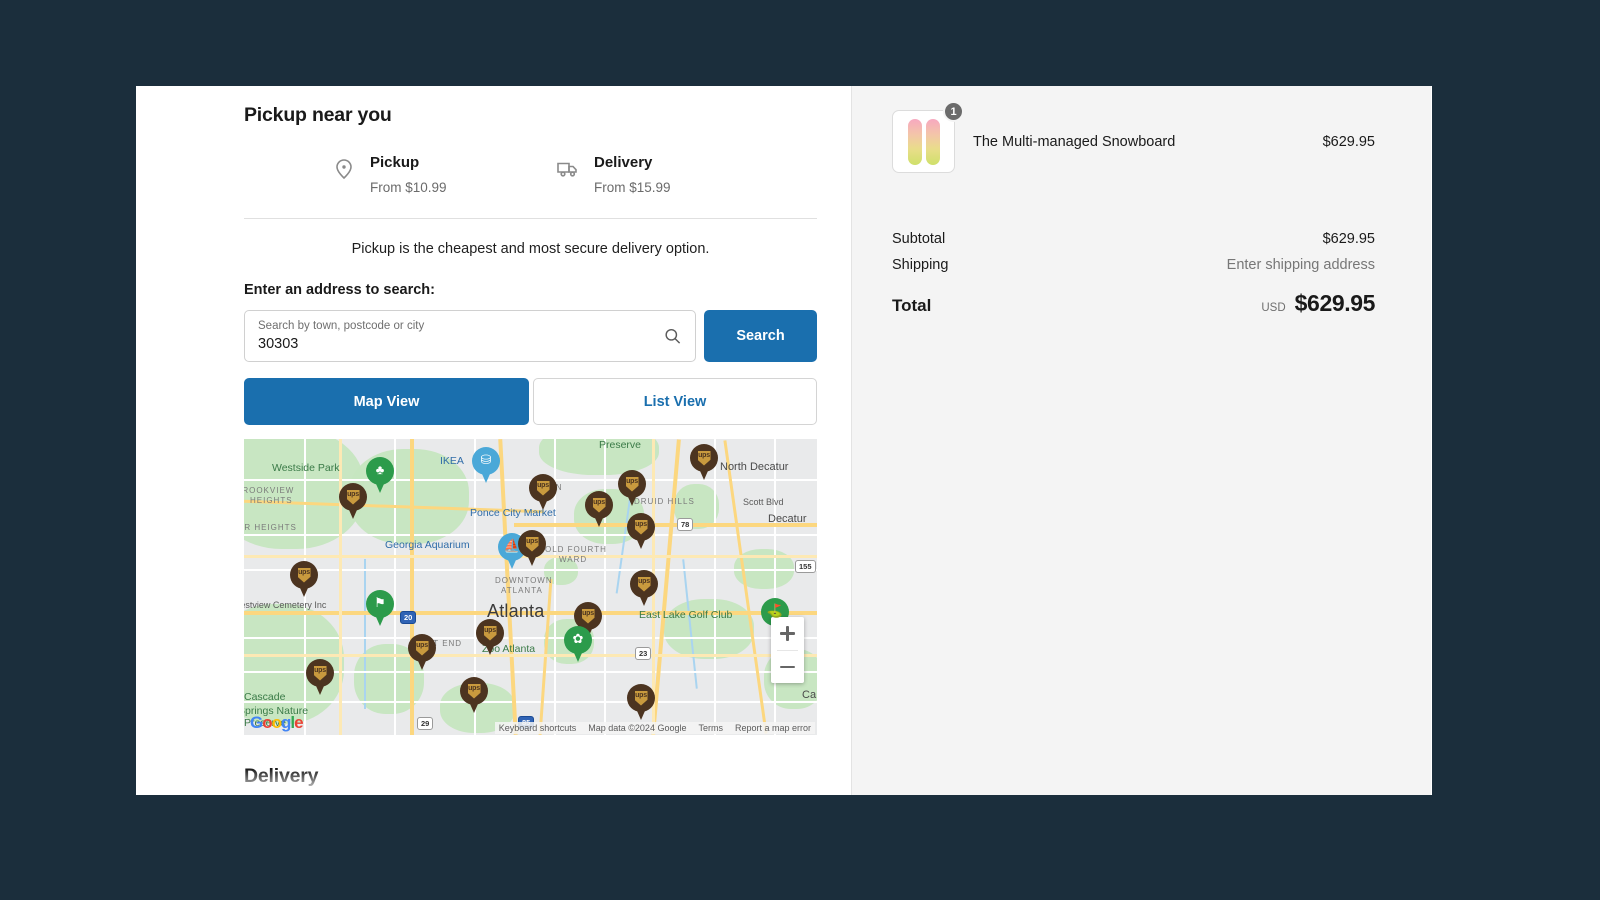 The image size is (1600, 900). Describe the element at coordinates (932, 141) in the screenshot. I see `snowboard-right-shape` at that location.